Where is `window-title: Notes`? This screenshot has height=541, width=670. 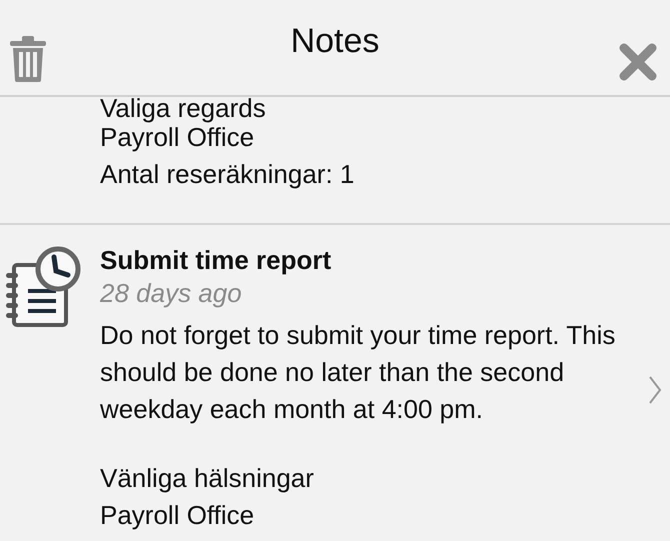 window-title: Notes is located at coordinates (335, 41).